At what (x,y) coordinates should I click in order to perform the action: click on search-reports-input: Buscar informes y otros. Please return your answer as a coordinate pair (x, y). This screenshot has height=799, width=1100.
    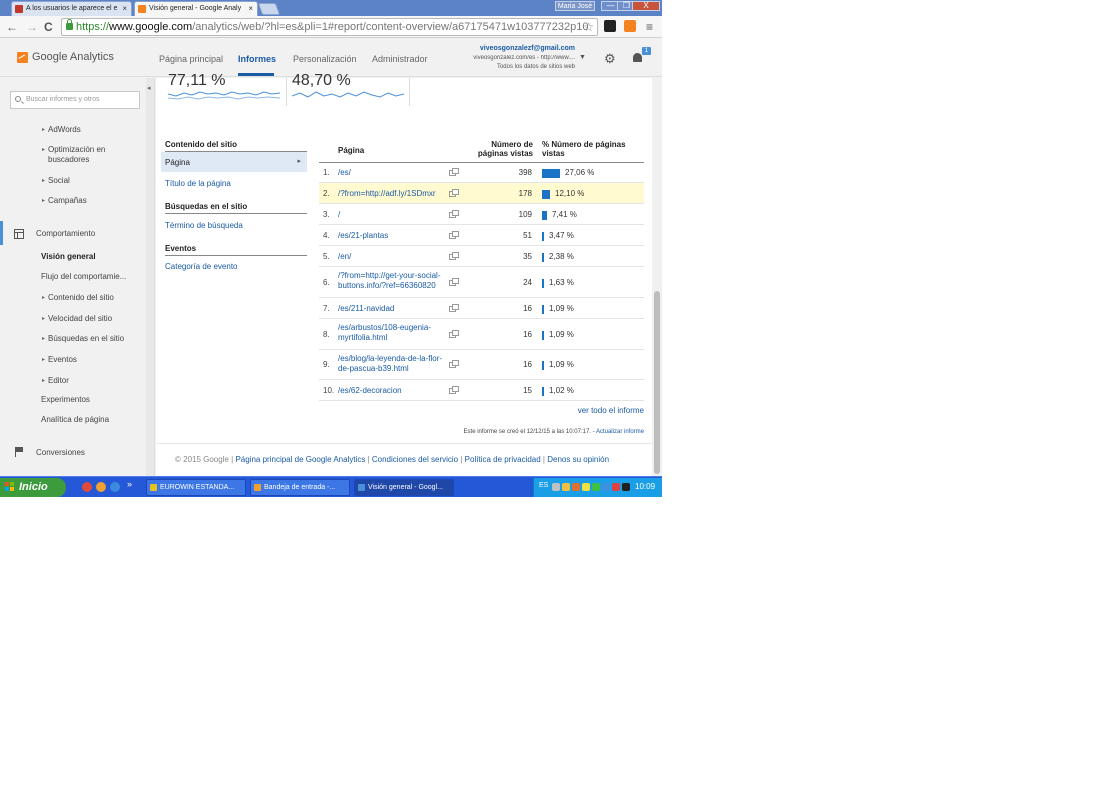
    Looking at the image, I should click on (75, 100).